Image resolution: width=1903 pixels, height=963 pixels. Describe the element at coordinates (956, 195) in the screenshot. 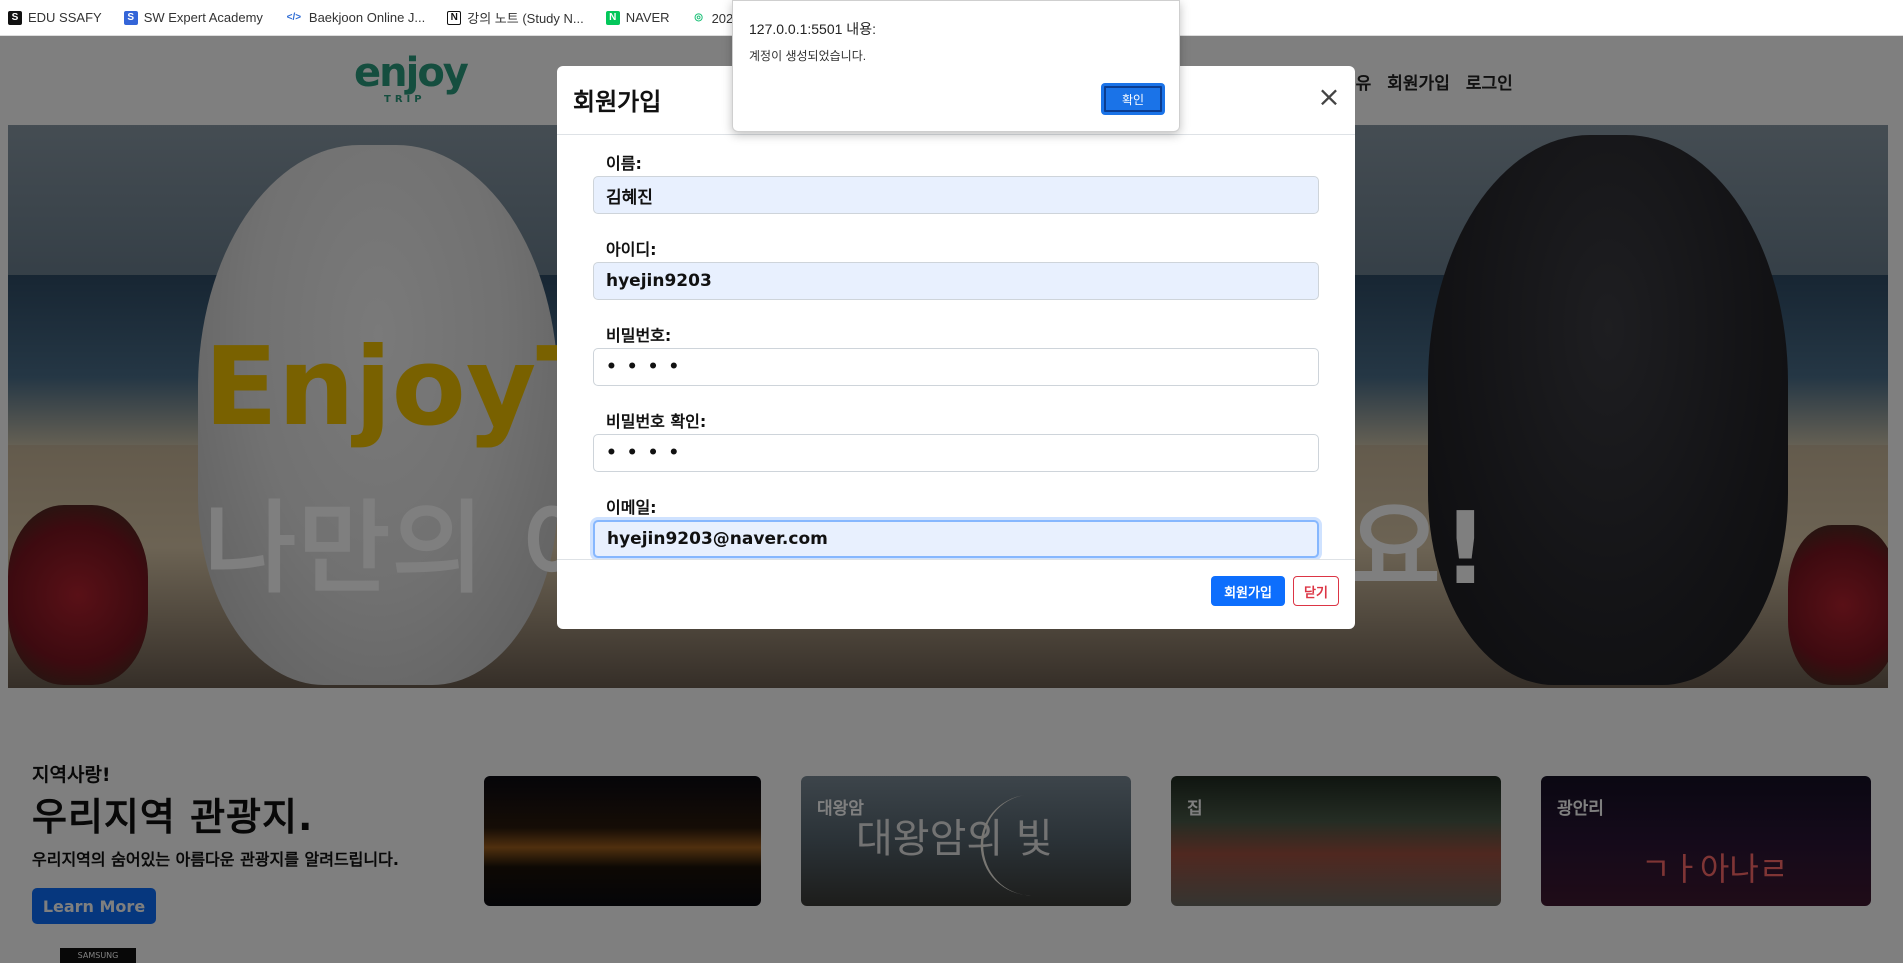

I see `name-input: 김혜진` at that location.